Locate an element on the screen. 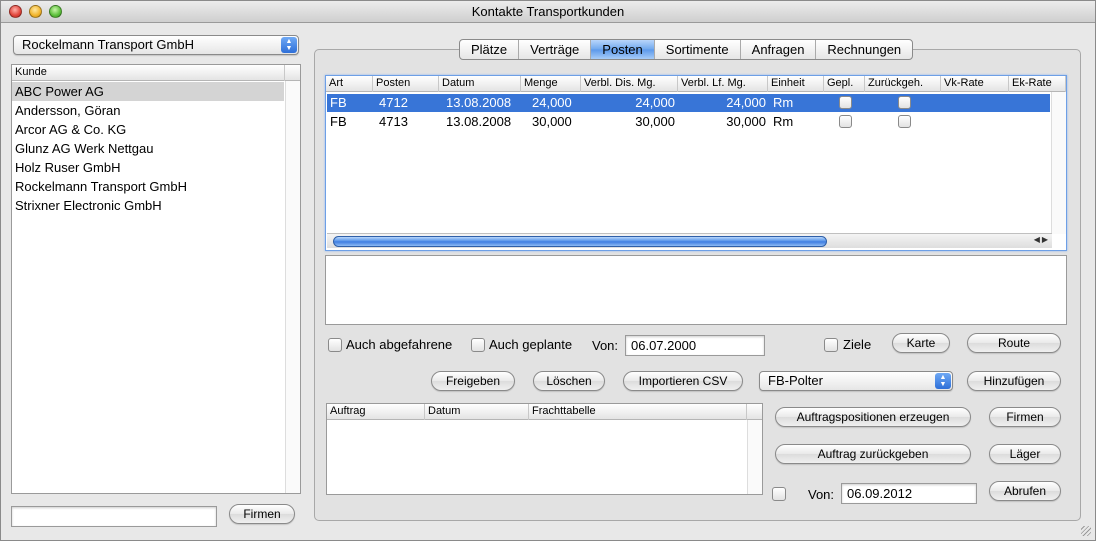 Image resolution: width=1096 pixels, height=541 pixels. auch-geplante-checkbox is located at coordinates (478, 345).